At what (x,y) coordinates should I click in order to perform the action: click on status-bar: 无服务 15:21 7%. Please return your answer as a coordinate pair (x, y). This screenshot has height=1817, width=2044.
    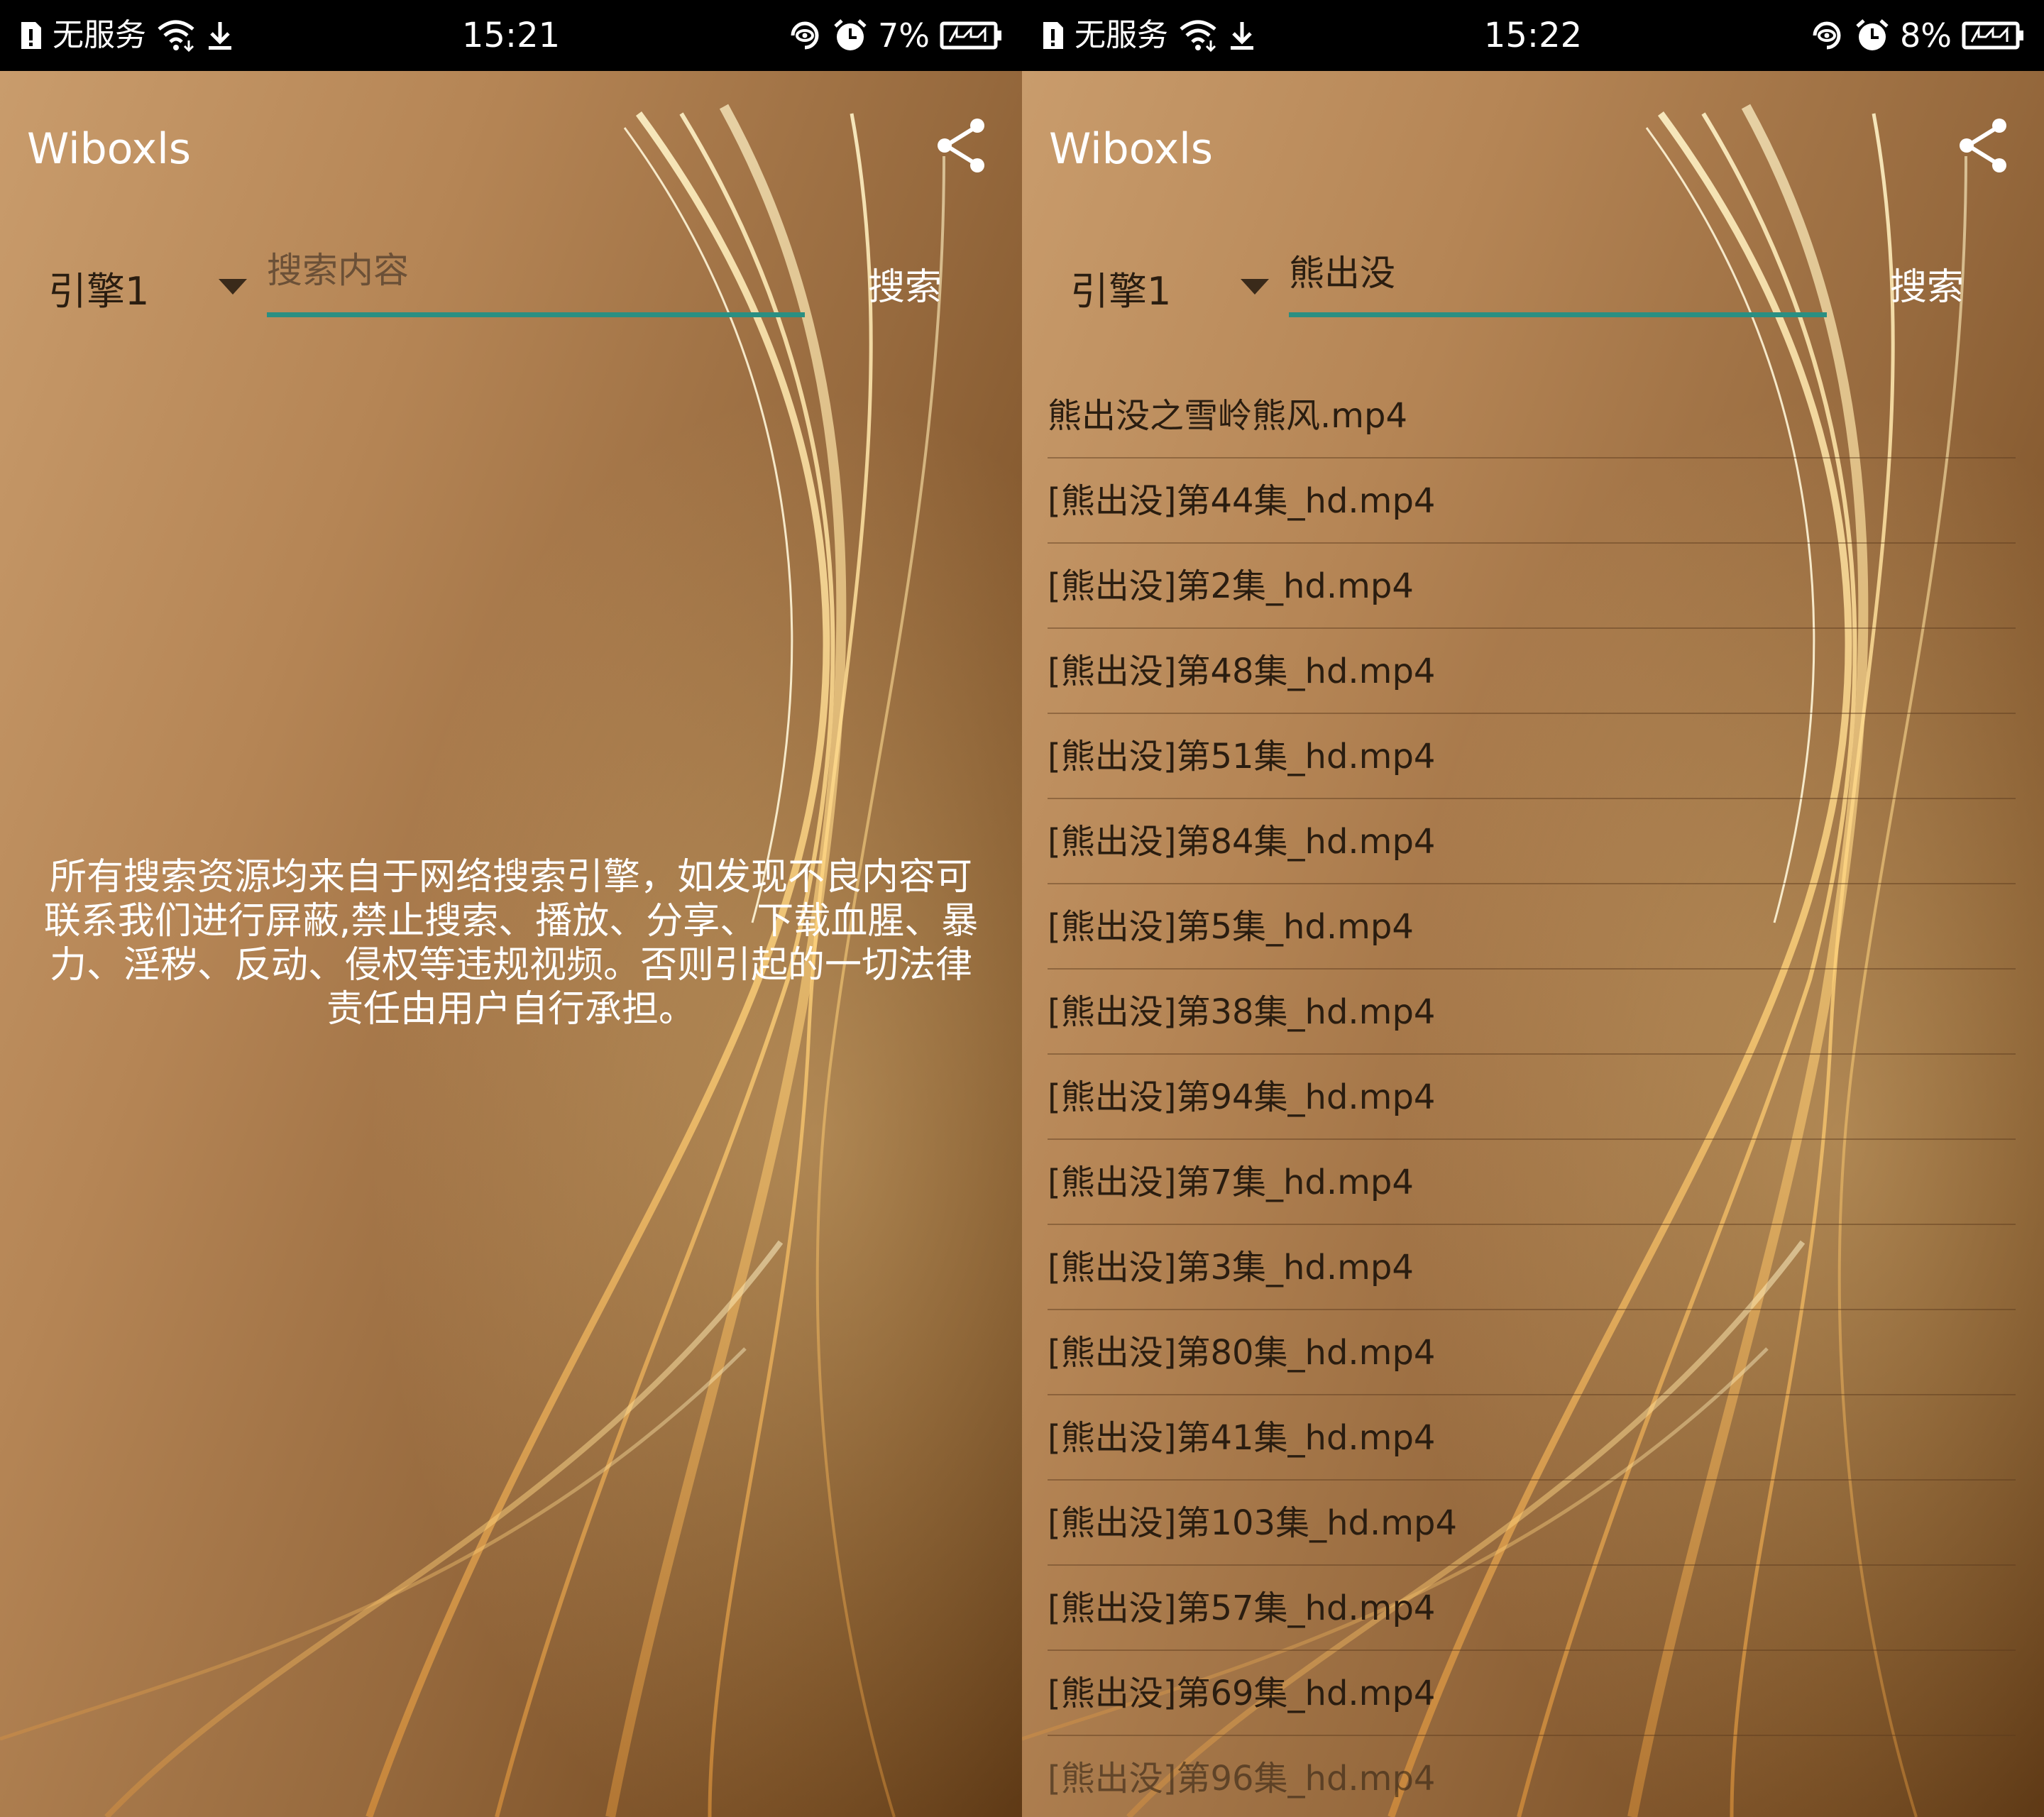
    Looking at the image, I should click on (511, 35).